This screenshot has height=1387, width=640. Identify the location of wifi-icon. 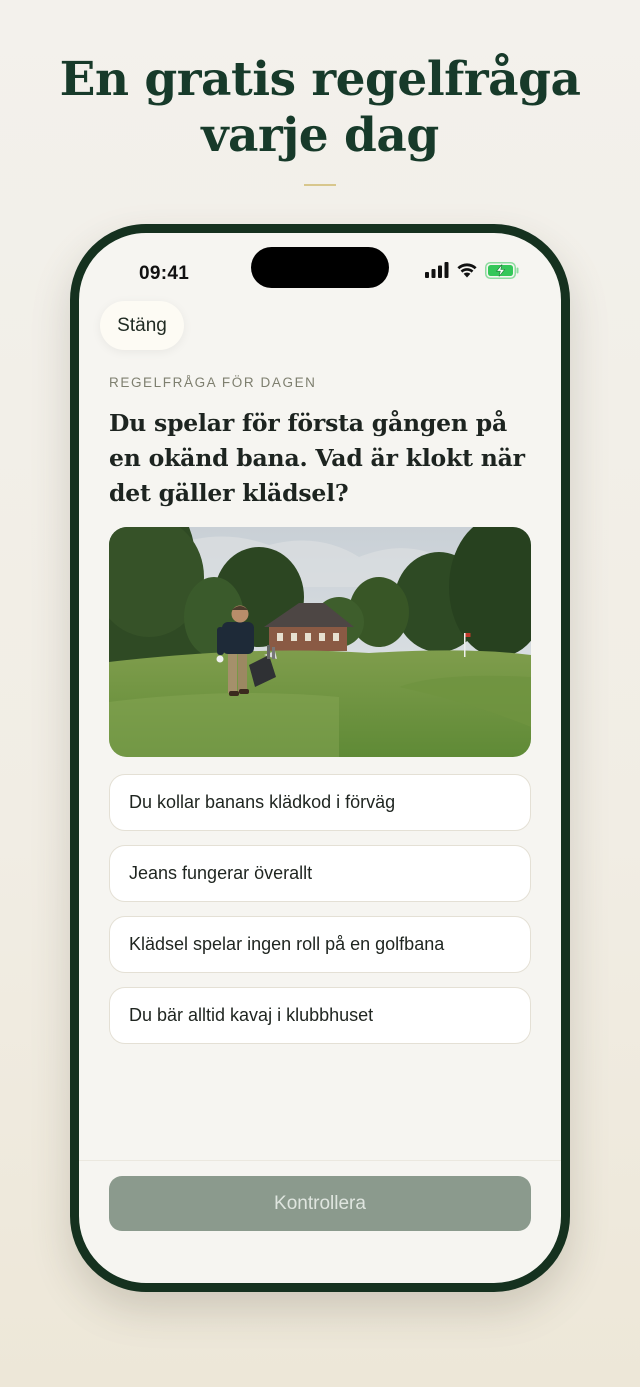
(467, 270).